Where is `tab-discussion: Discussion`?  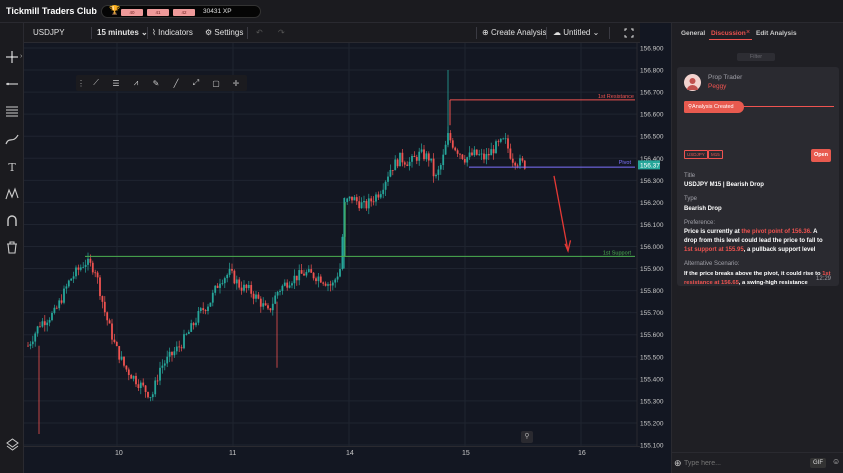
tab-discussion: Discussion is located at coordinates (728, 33).